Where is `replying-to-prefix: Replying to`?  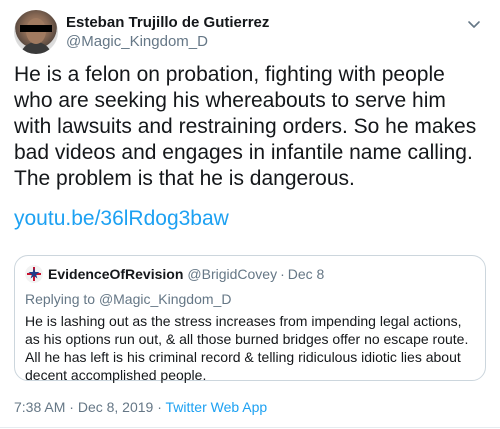
replying-to-prefix: Replying to is located at coordinates (62, 299).